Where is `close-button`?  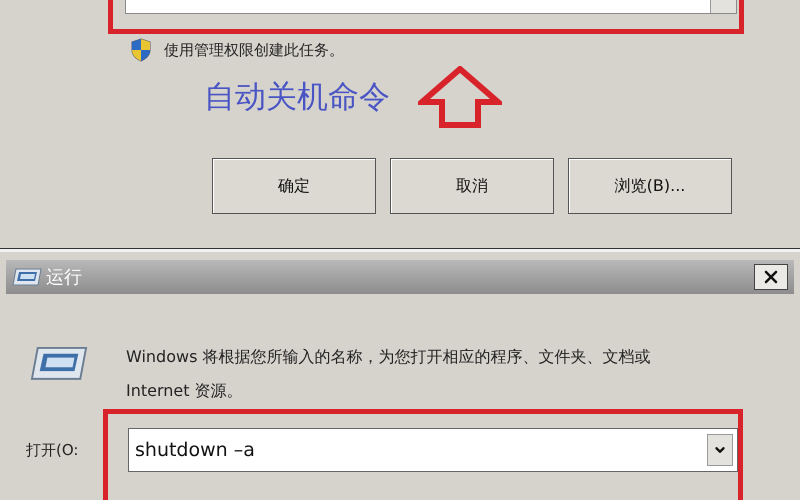 close-button is located at coordinates (771, 277).